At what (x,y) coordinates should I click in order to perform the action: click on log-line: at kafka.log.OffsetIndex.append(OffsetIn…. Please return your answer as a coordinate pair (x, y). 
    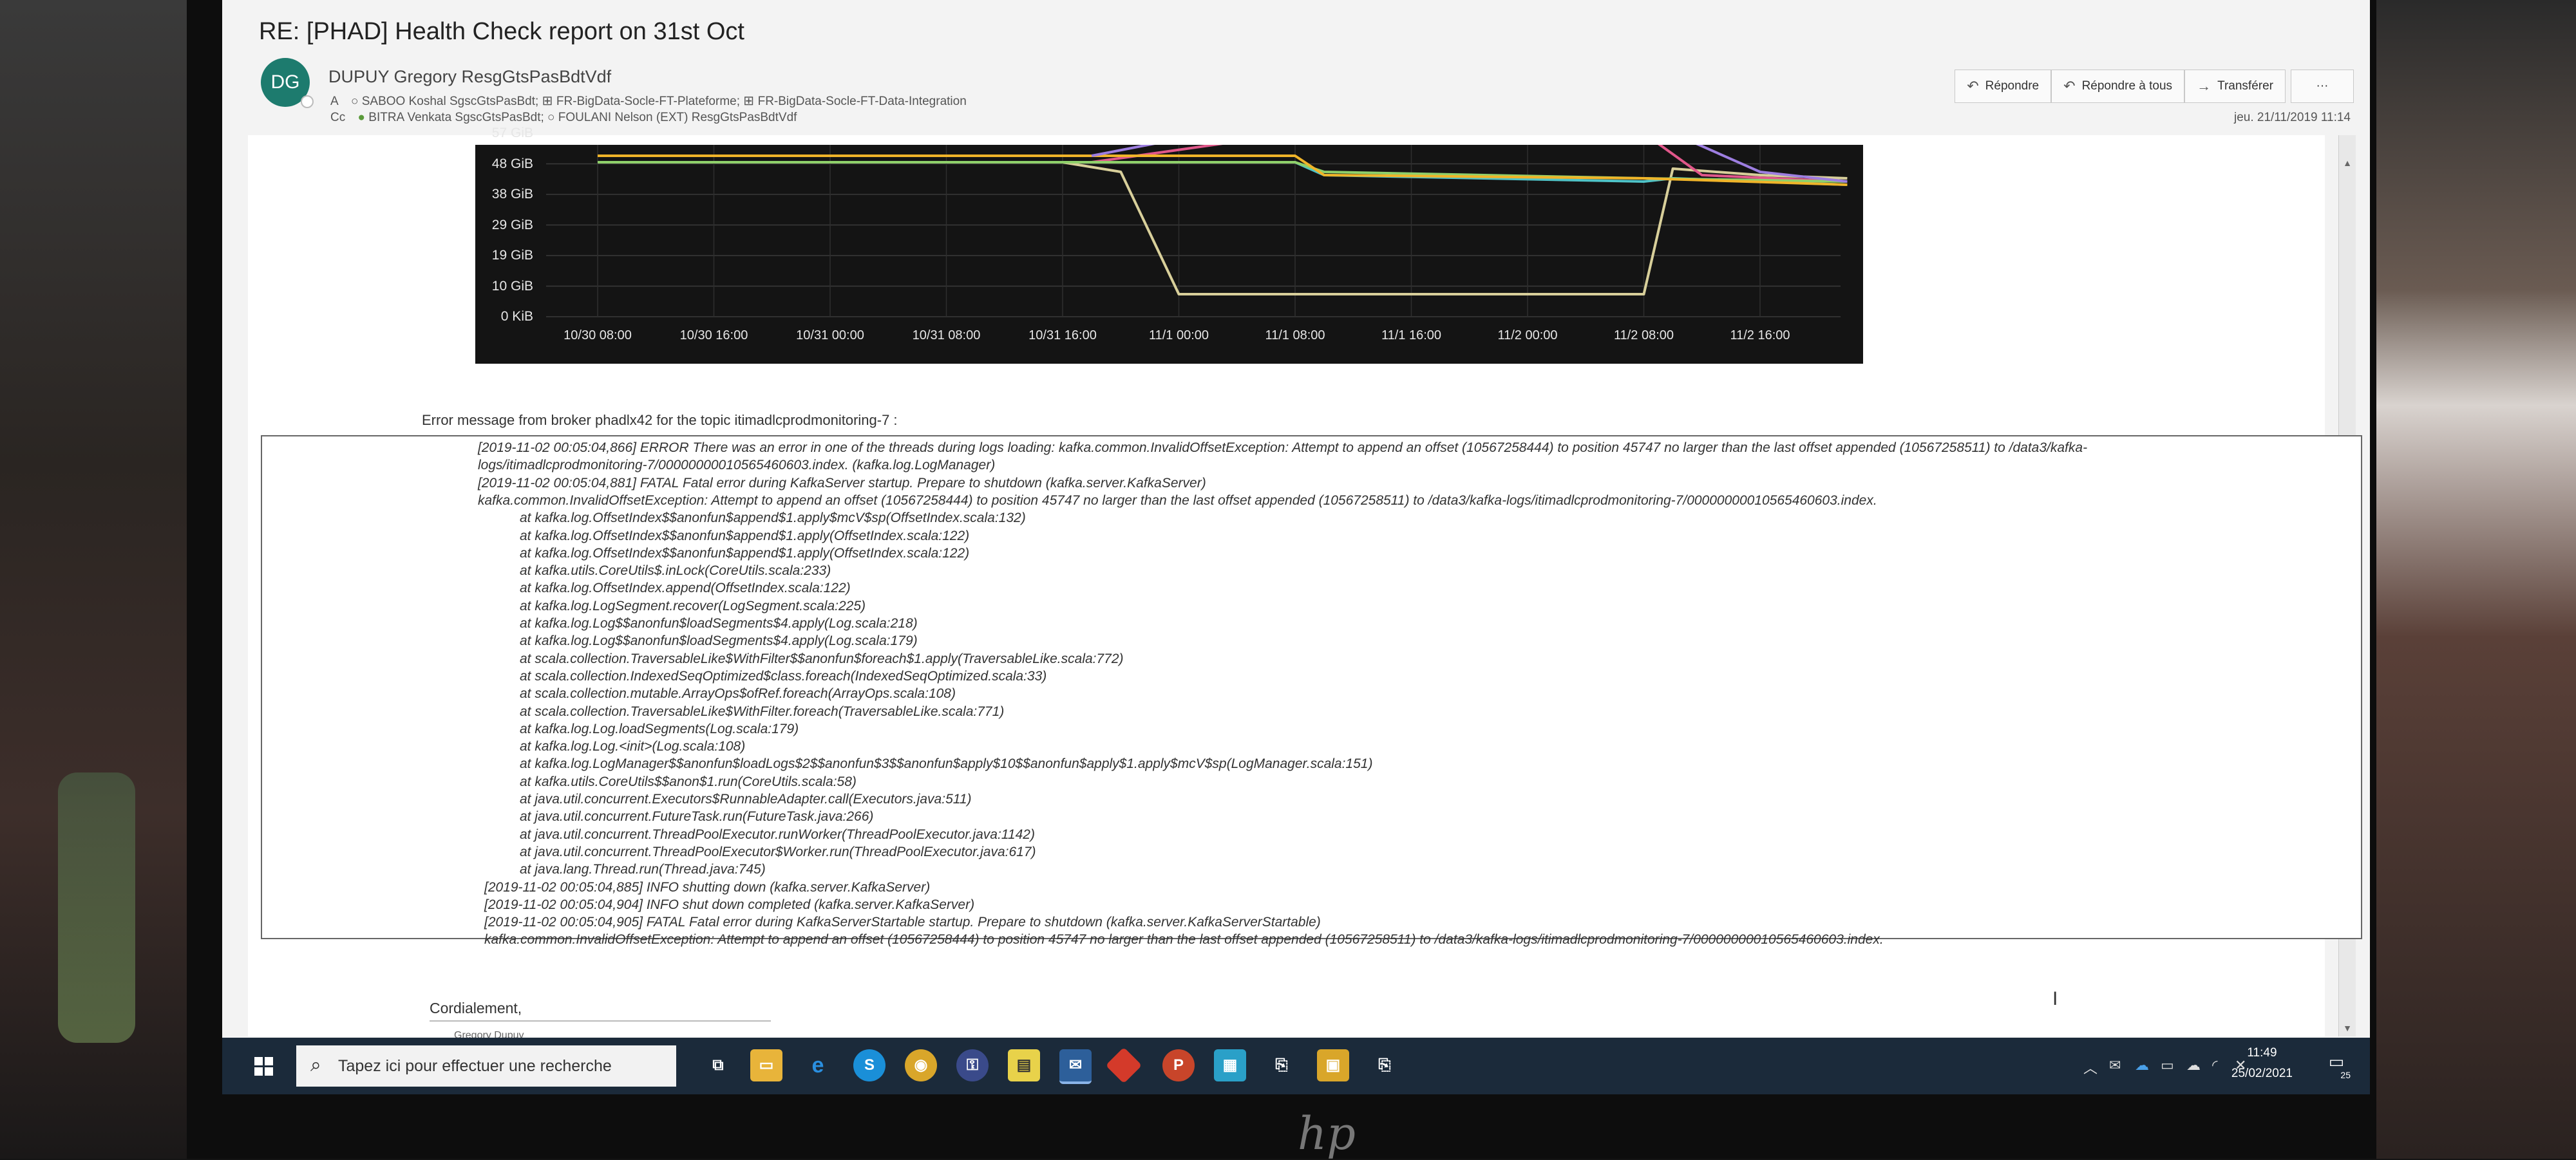
    Looking at the image, I should click on (685, 588).